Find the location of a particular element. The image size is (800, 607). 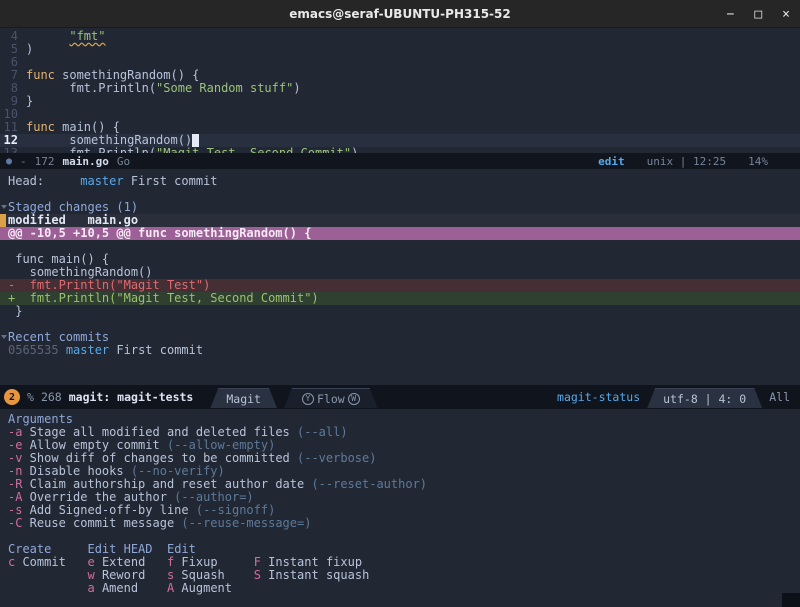

buffer-line: 5) is located at coordinates (400, 49).